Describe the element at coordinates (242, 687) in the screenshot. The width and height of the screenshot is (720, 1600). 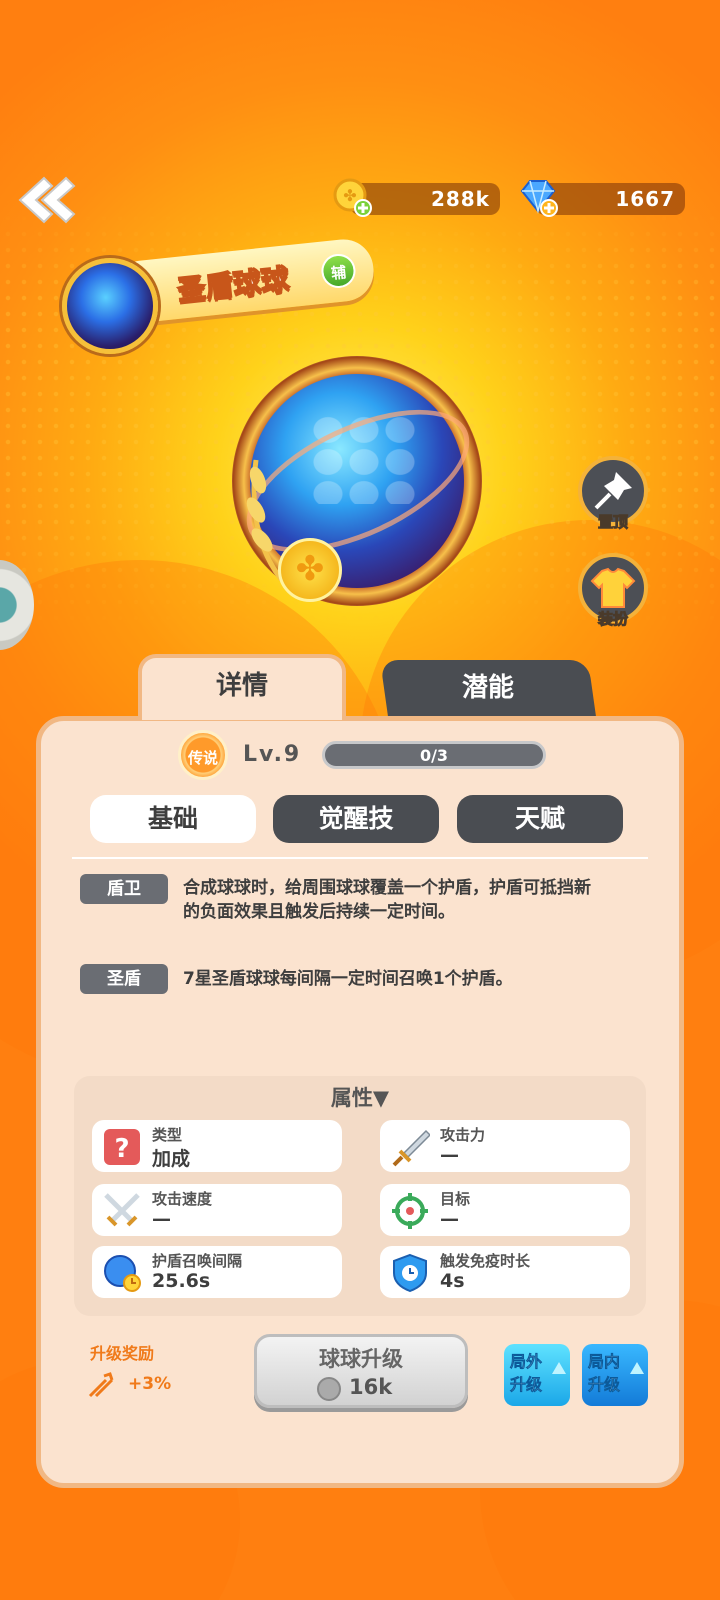
I see `tab-details: 详情` at that location.